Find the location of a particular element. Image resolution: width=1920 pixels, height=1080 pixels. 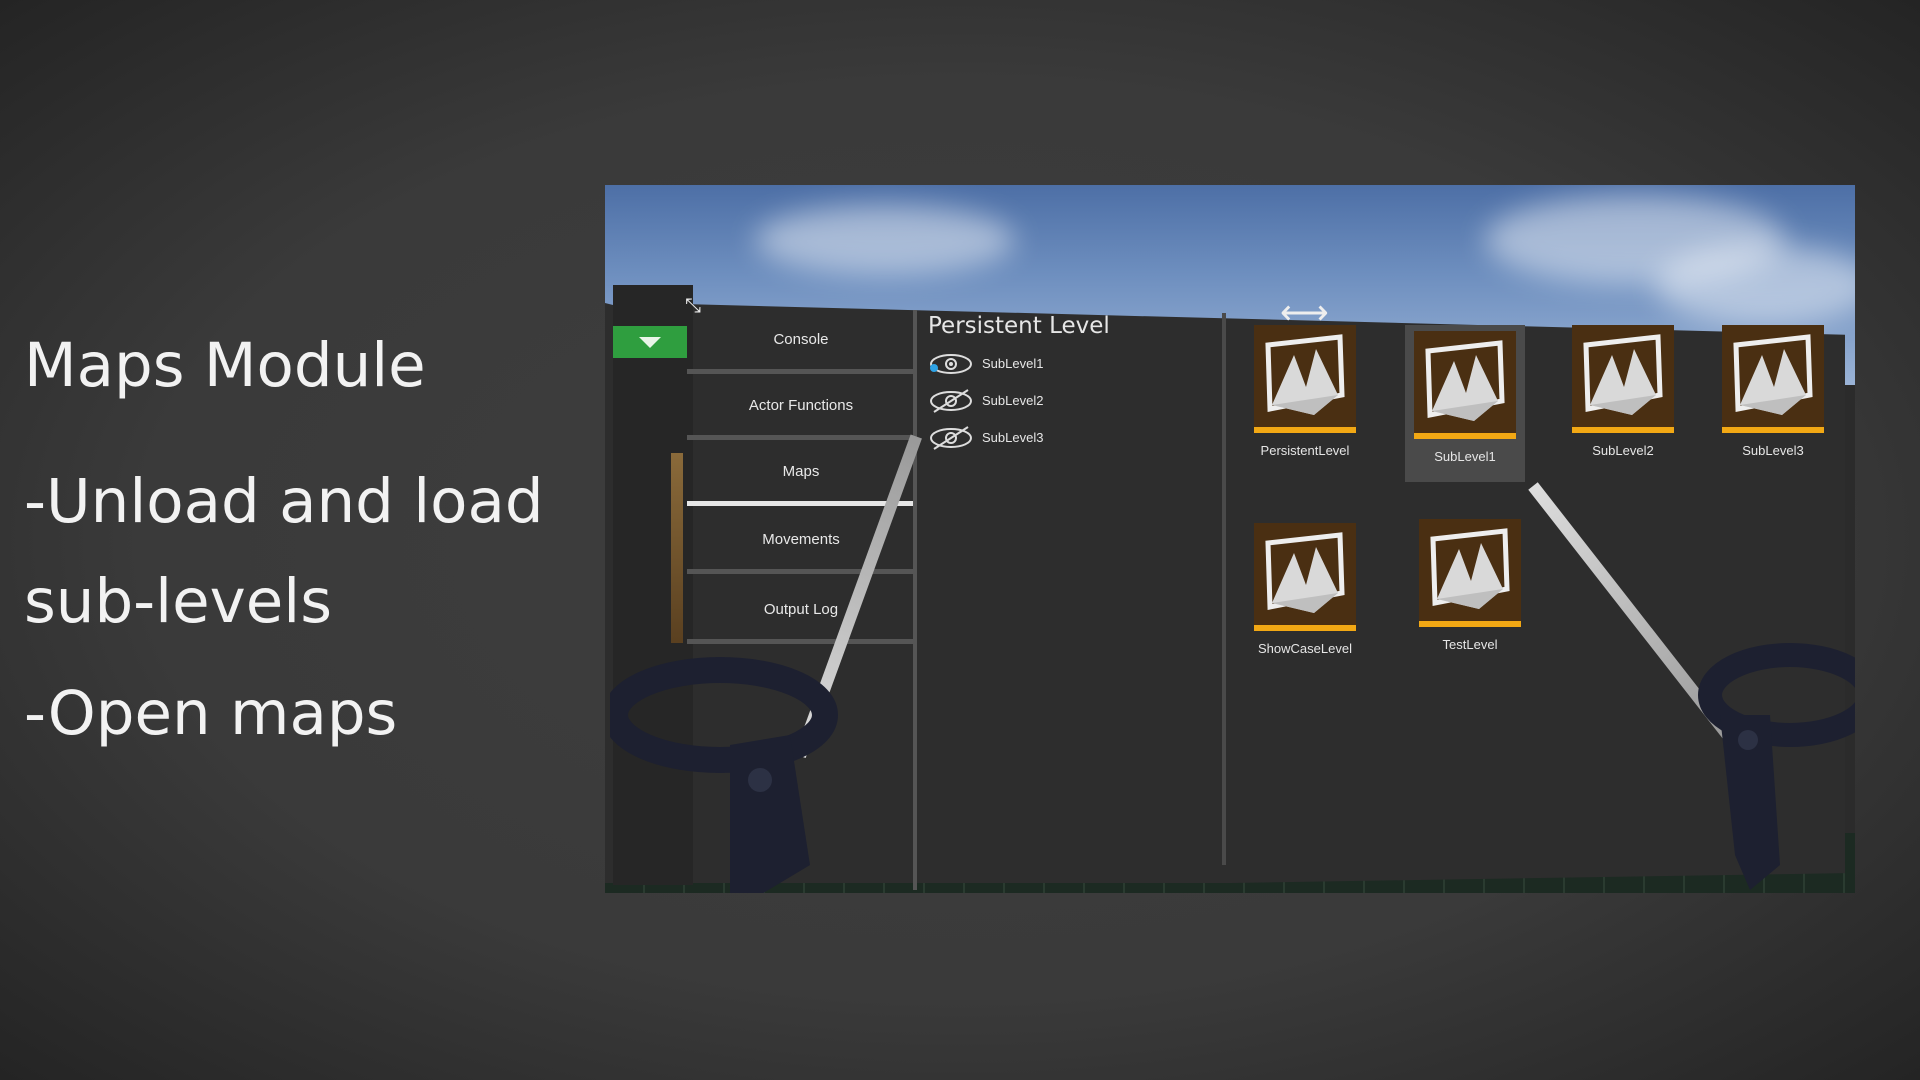

menu-item-console: Console is located at coordinates (801, 342).